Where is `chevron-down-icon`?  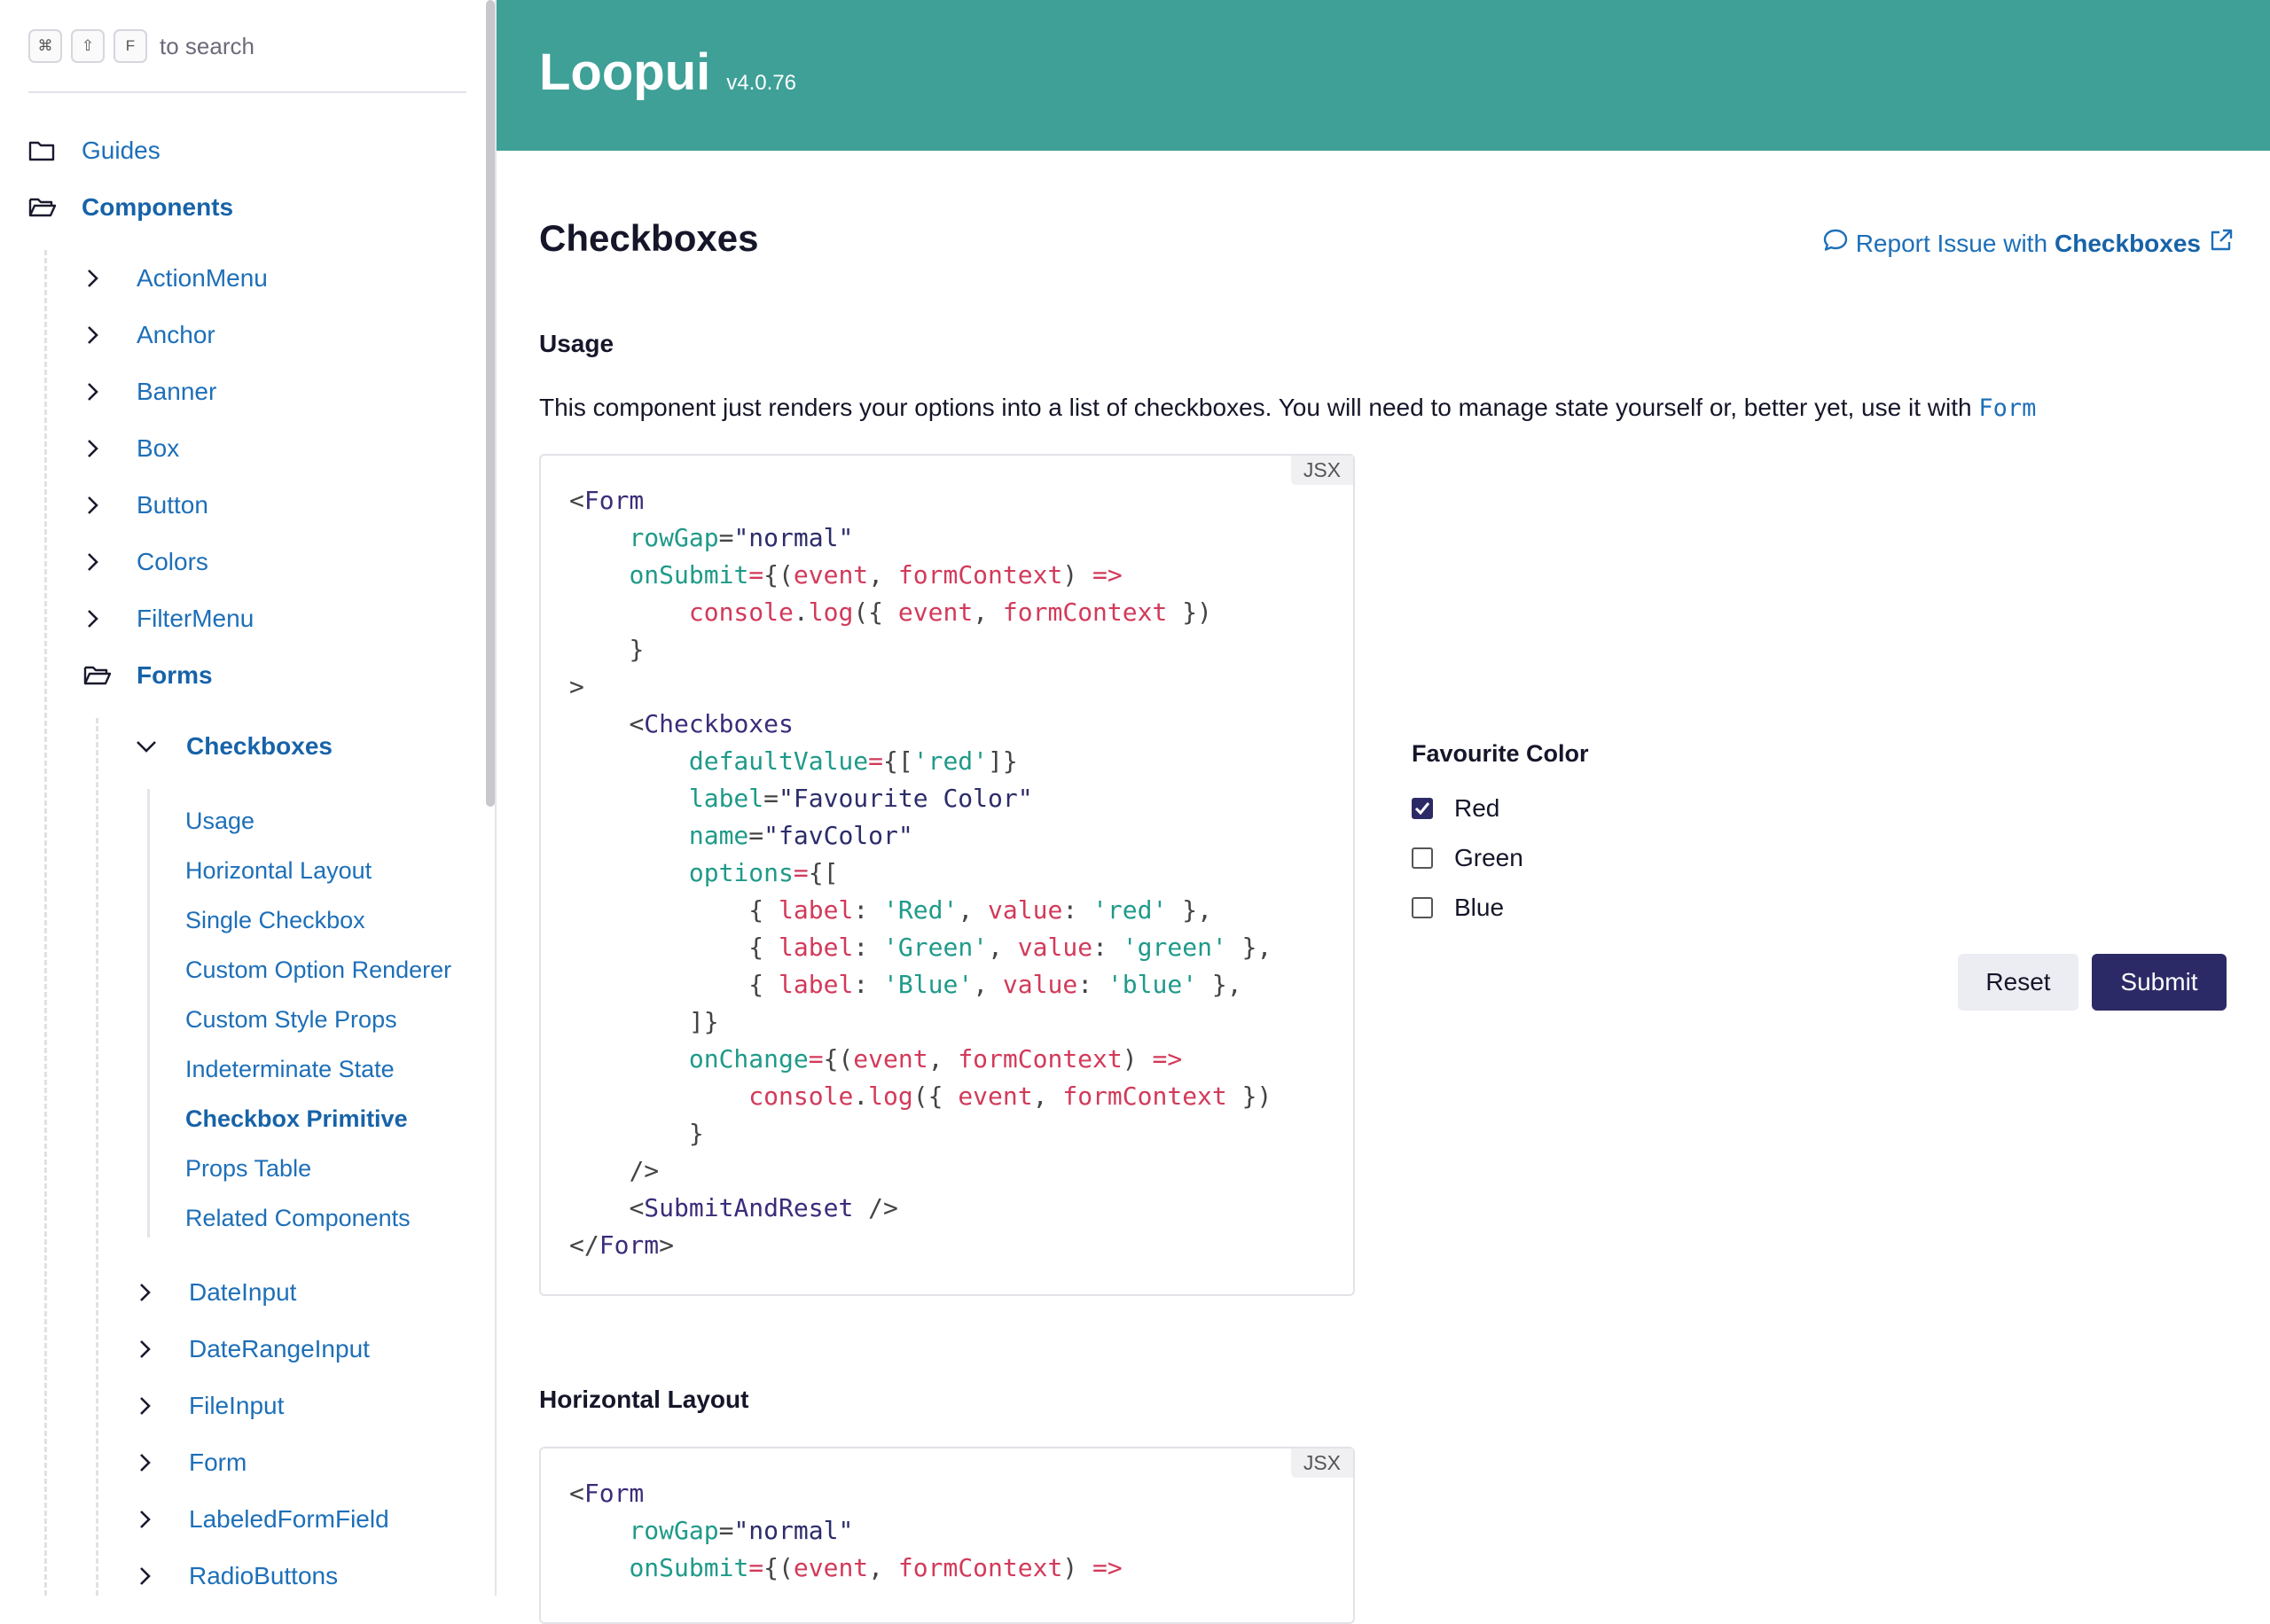 chevron-down-icon is located at coordinates (148, 746).